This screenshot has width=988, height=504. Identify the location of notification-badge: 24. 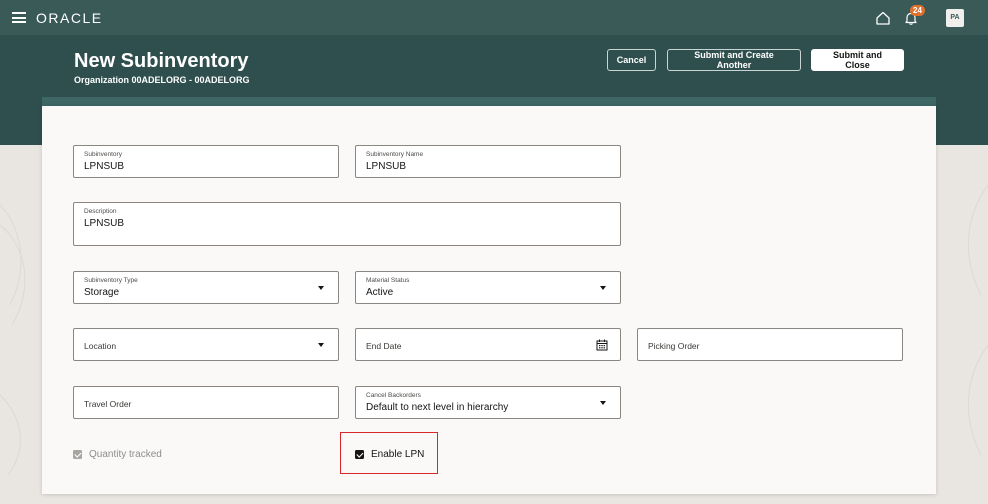
(917, 10).